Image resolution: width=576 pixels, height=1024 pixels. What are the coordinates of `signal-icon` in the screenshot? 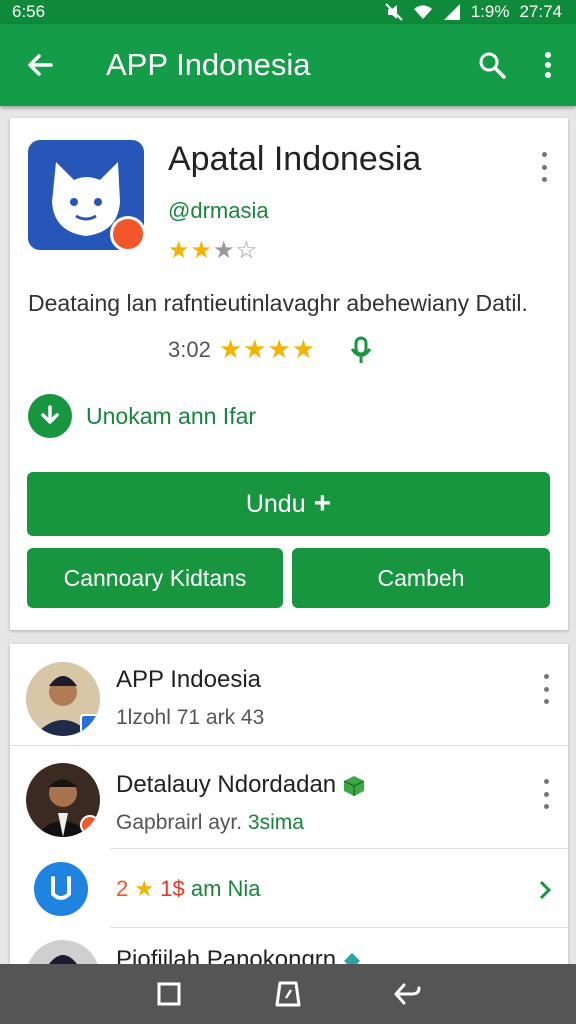 It's located at (451, 12).